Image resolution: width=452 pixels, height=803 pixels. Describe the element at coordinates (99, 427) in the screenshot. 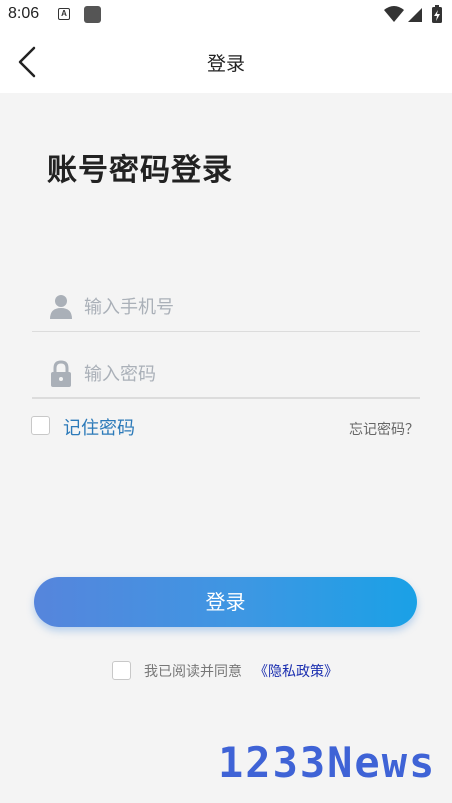

I see `remember-password-label: 记住密码` at that location.